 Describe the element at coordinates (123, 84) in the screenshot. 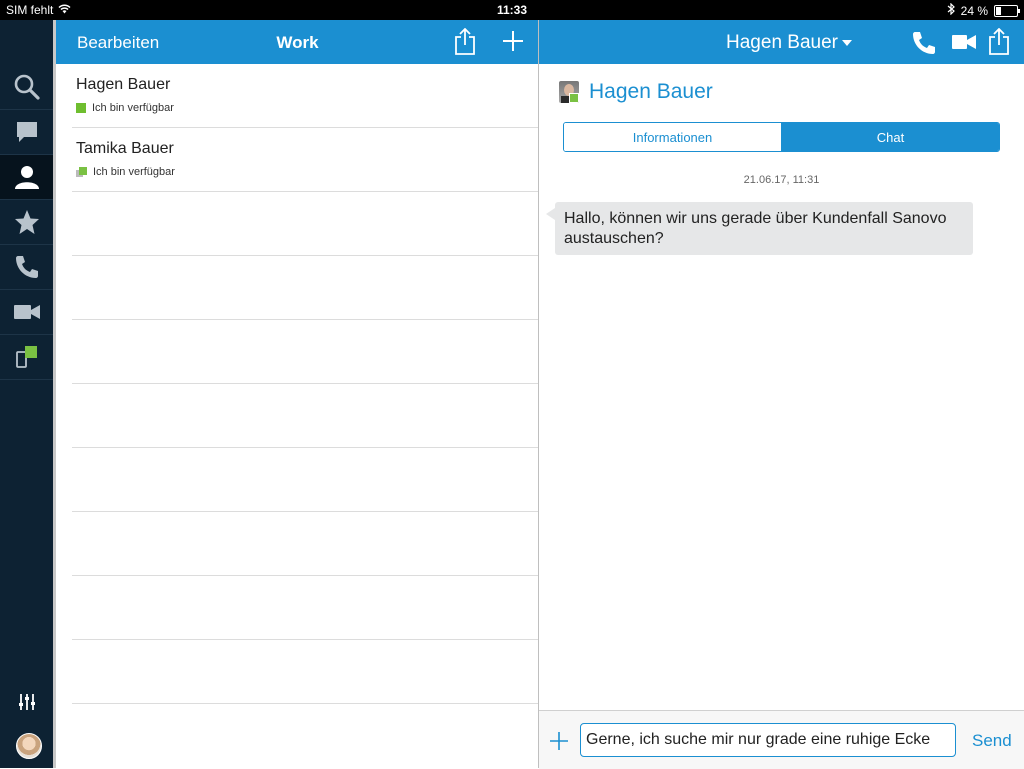

I see `contact-name: Hagen Bauer` at that location.